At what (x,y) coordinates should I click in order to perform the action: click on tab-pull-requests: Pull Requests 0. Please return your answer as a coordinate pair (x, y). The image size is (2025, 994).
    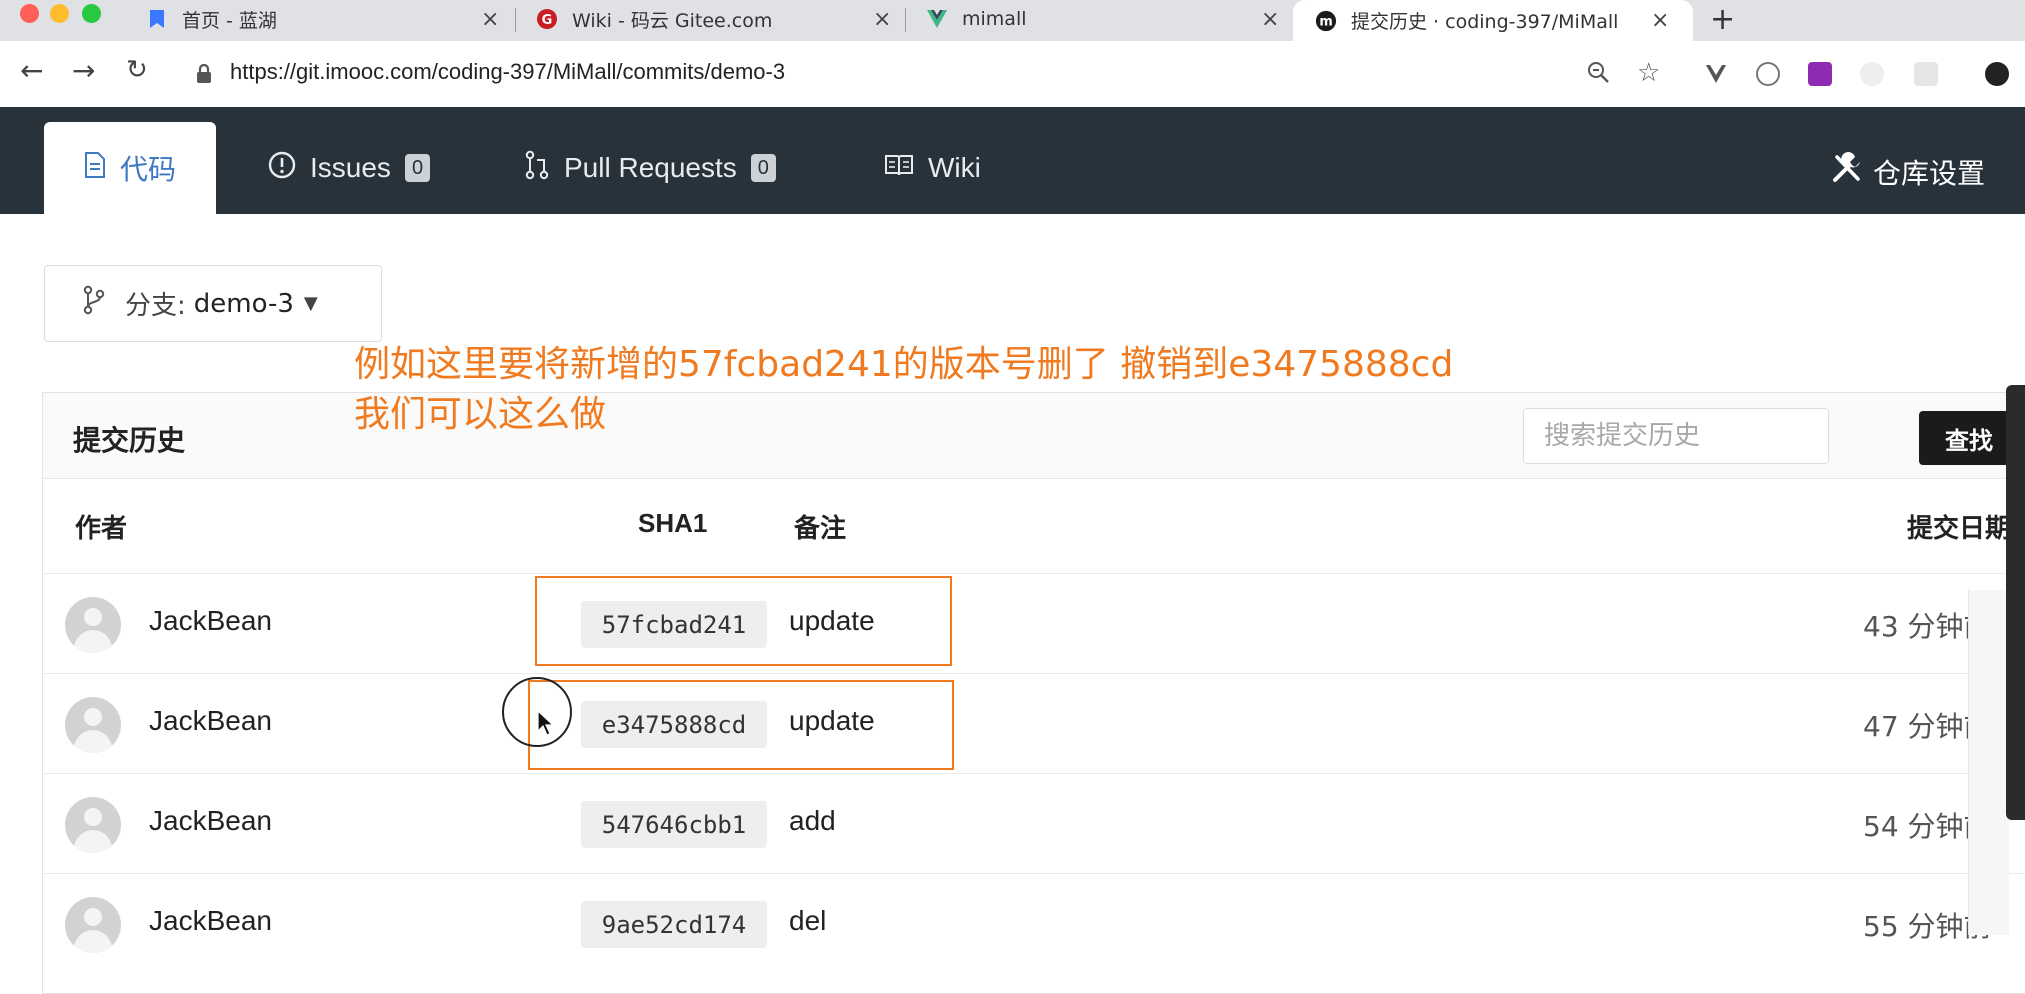
    Looking at the image, I should click on (650, 168).